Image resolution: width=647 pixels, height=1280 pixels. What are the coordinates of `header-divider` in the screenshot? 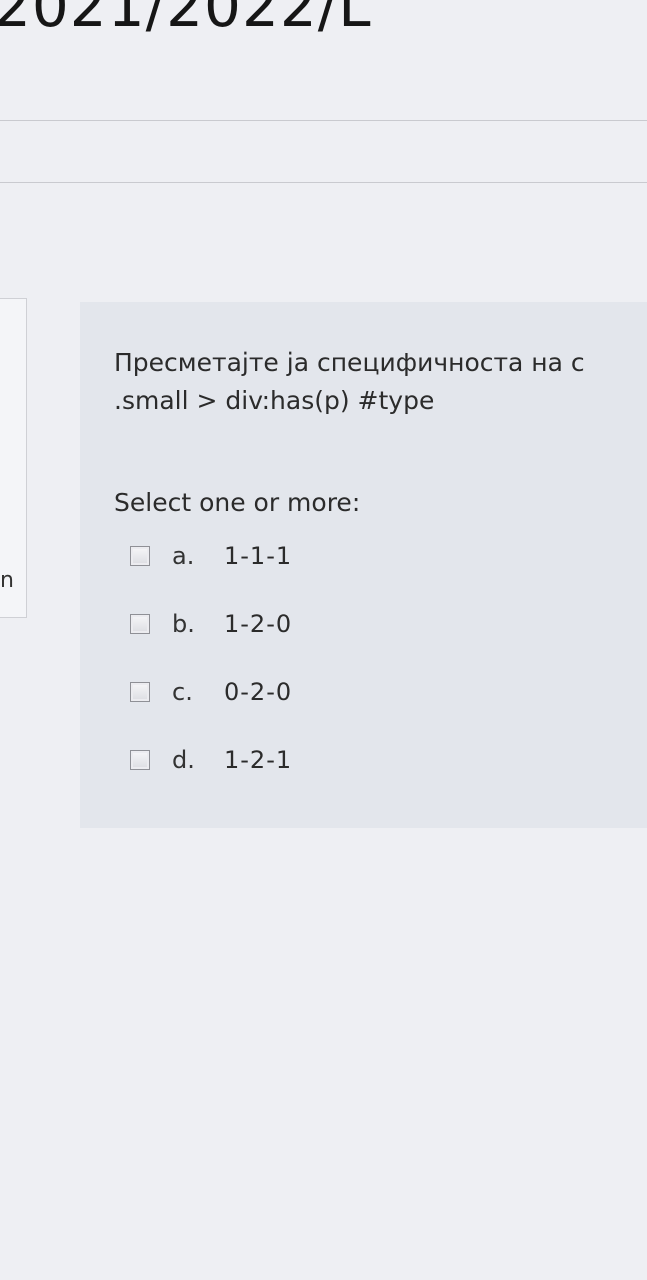 It's located at (323, 120).